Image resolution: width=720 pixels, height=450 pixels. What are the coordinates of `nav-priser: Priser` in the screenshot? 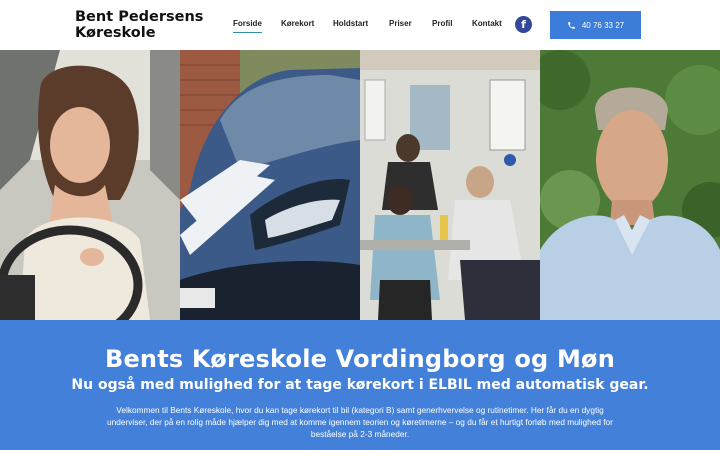 It's located at (400, 23).